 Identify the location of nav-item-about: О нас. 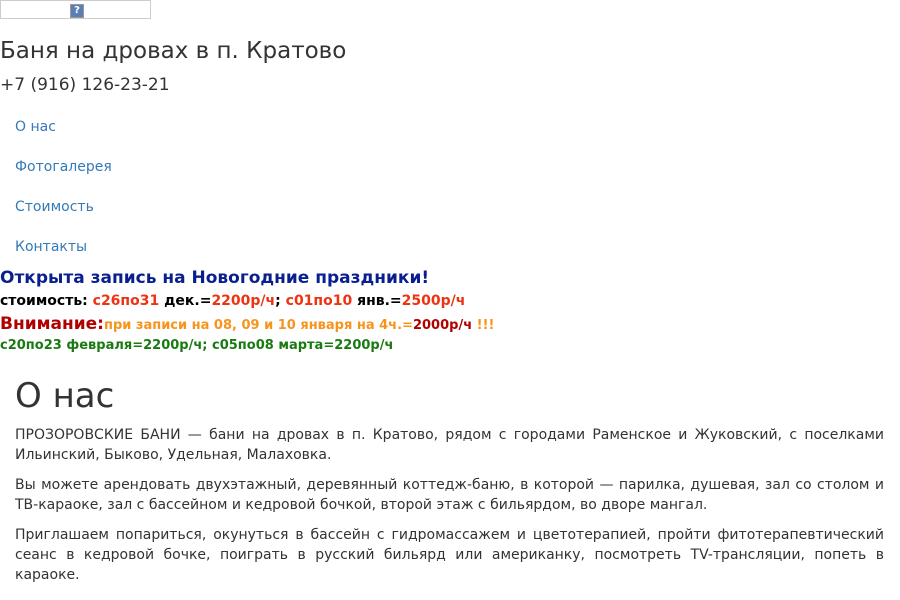
(63, 136).